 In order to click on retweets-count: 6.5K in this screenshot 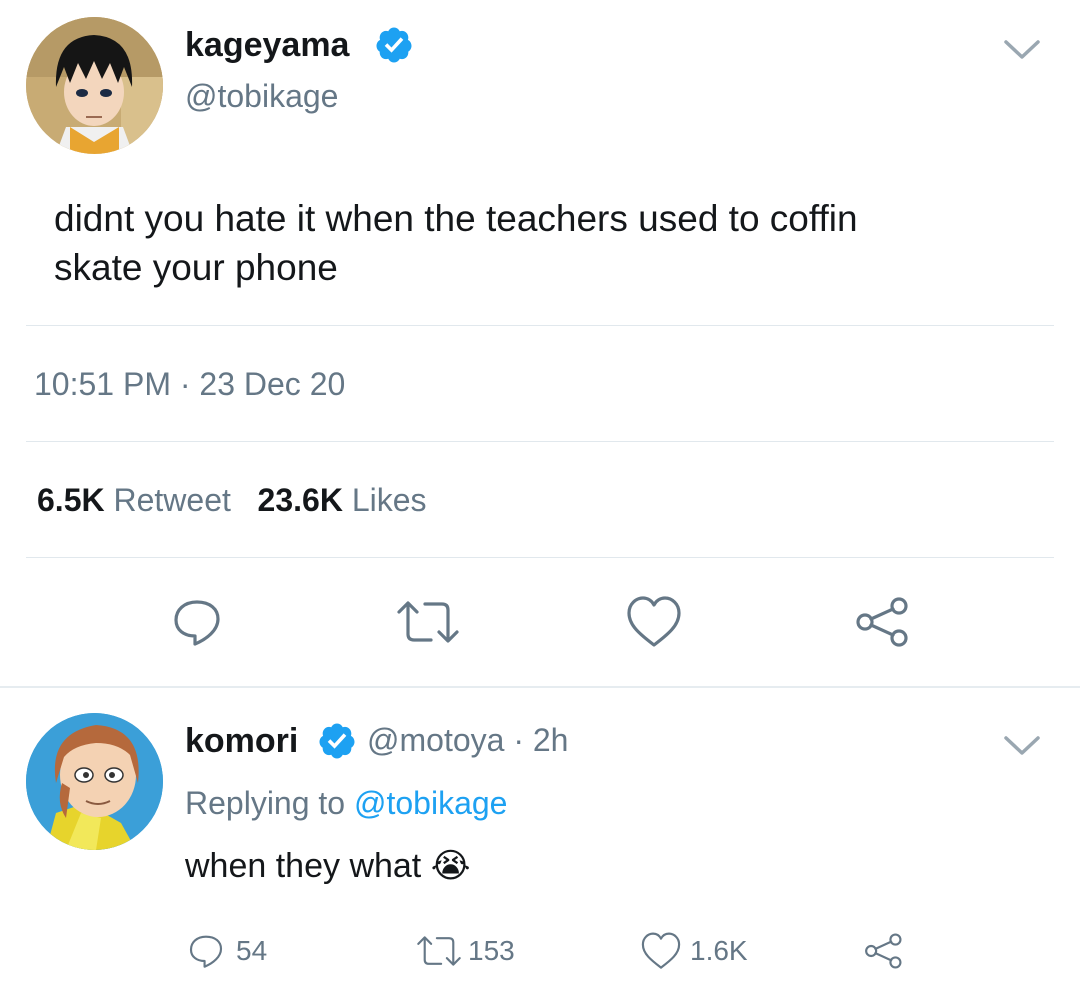, I will do `click(71, 500)`.